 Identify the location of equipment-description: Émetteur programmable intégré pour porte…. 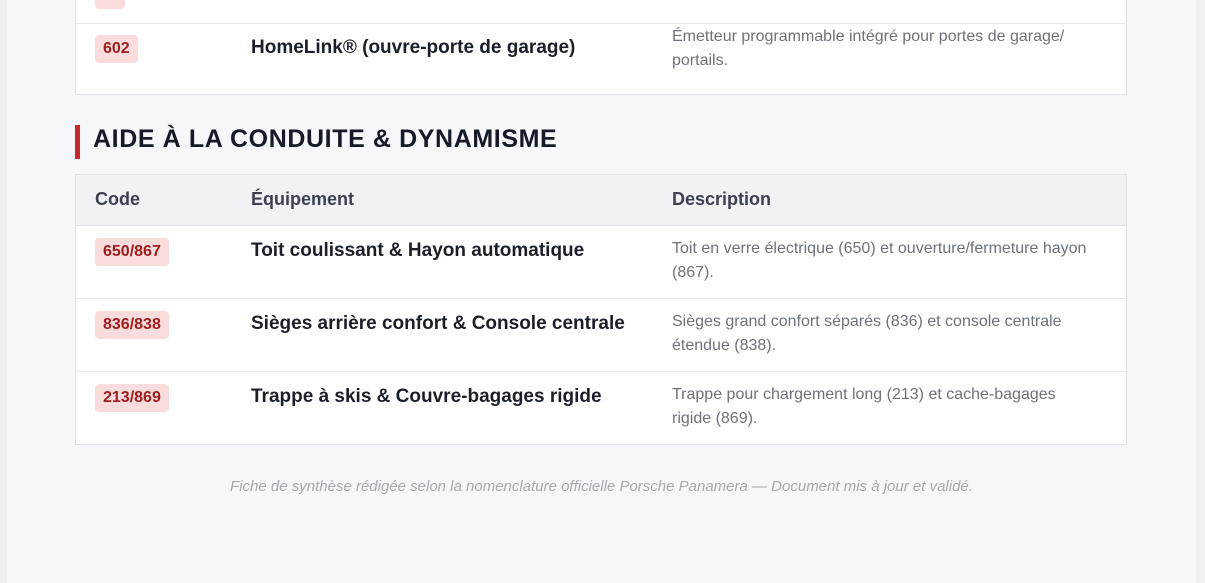
(868, 48).